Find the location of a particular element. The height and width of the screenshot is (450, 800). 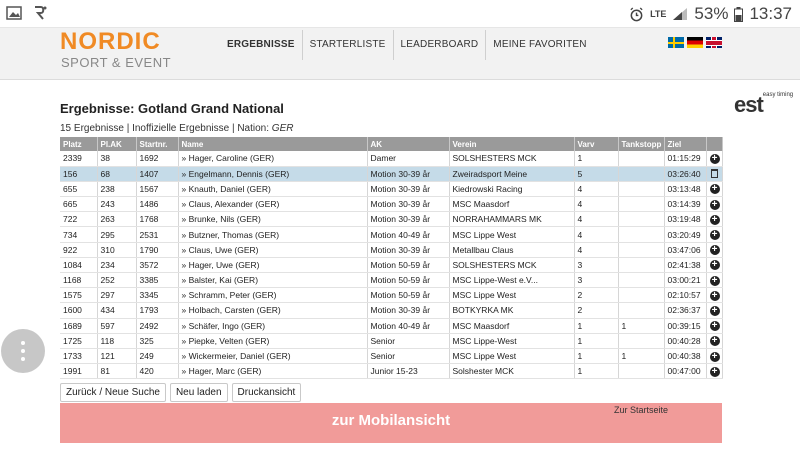

print-view-button: Druckansicht is located at coordinates (266, 392).